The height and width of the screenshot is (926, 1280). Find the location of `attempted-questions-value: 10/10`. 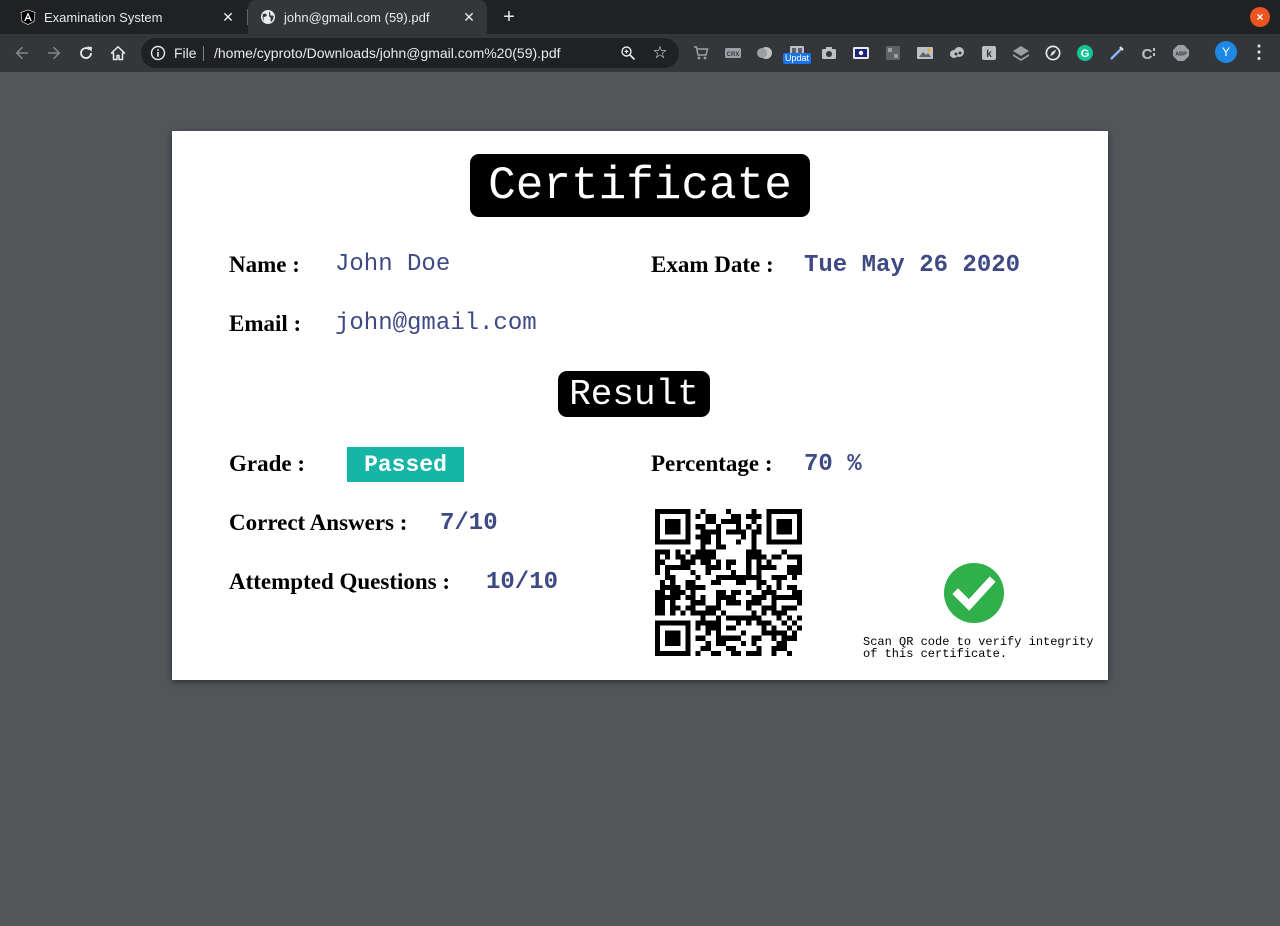

attempted-questions-value: 10/10 is located at coordinates (522, 582).